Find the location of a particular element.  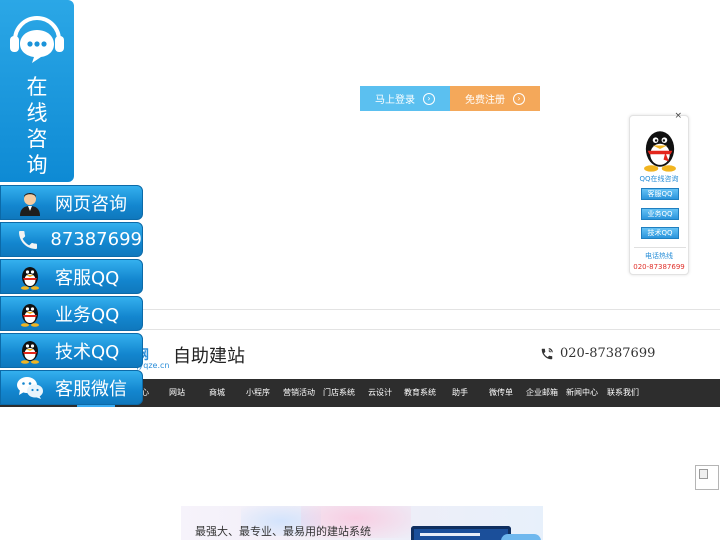

nav-item-mall: 商城 is located at coordinates (217, 393).